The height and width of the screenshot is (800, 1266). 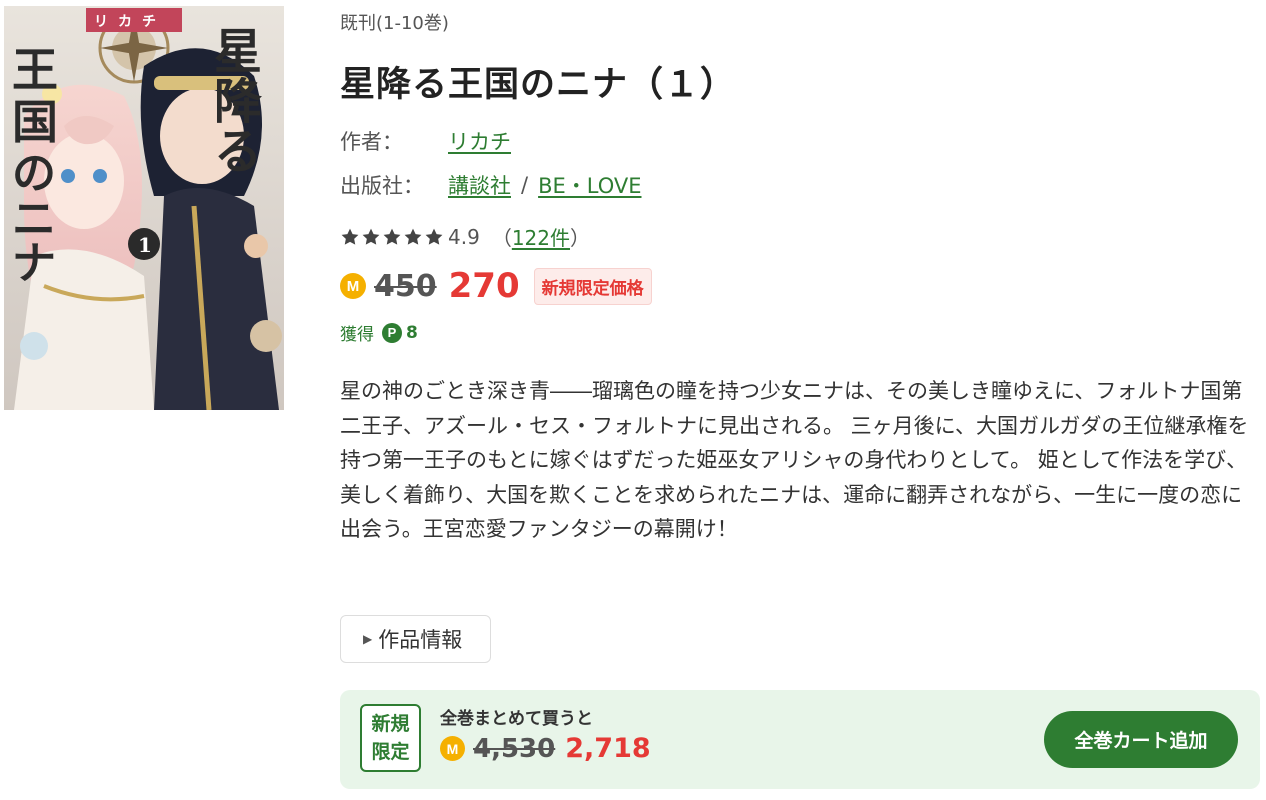 I want to click on bundle-badge-line1: 新規, so click(x=390, y=724).